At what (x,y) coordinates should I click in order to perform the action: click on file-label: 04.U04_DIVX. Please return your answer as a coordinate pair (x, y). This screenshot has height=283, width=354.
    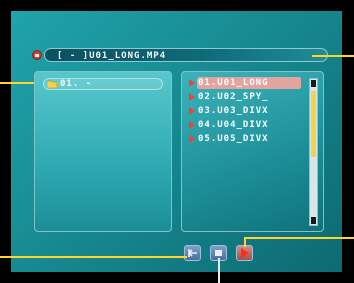
    Looking at the image, I should click on (233, 125).